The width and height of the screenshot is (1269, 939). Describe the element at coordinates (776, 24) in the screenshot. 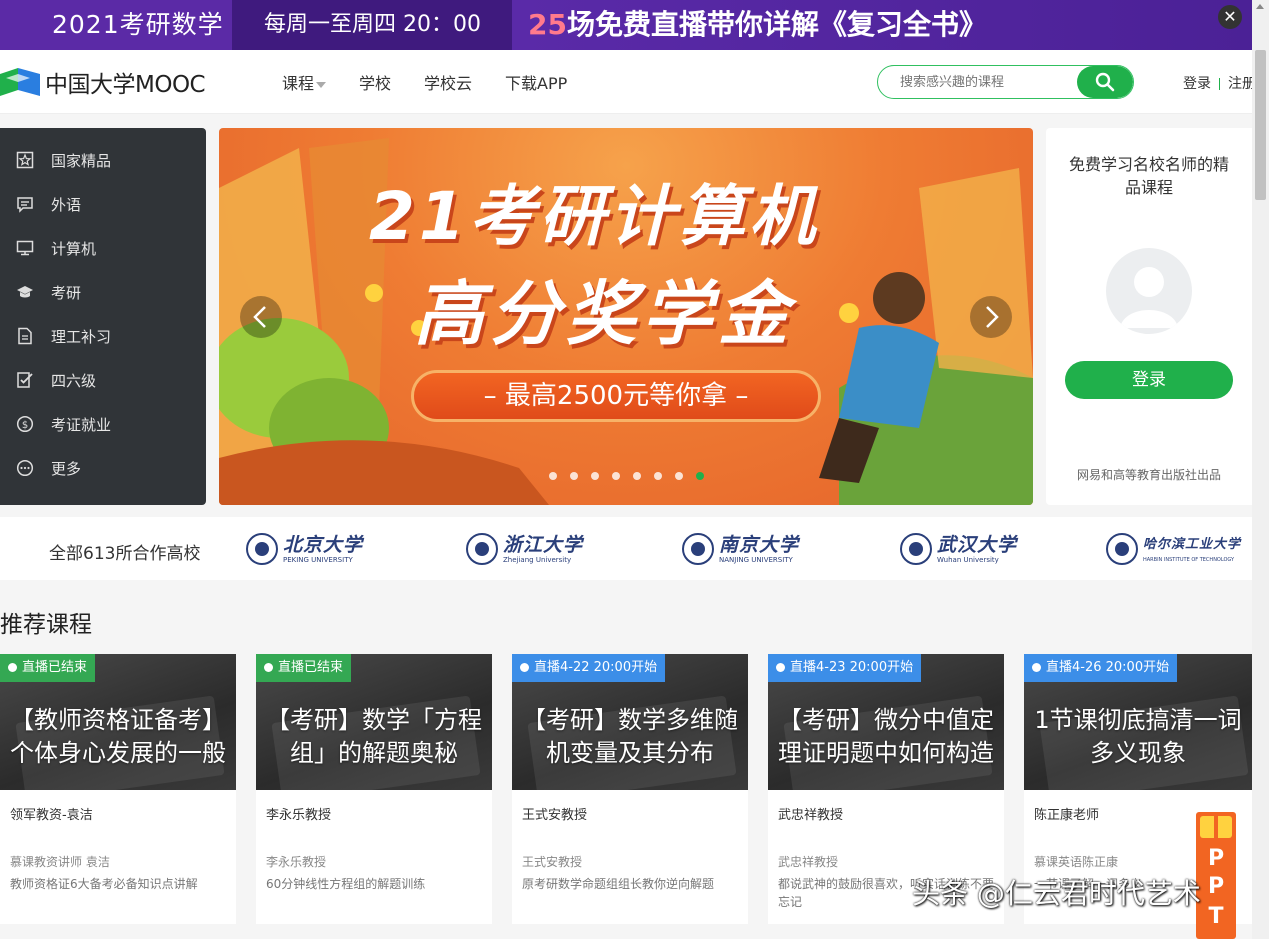

I see `promo-highlight-text: 场免费直播带你详解《复习全书》` at that location.